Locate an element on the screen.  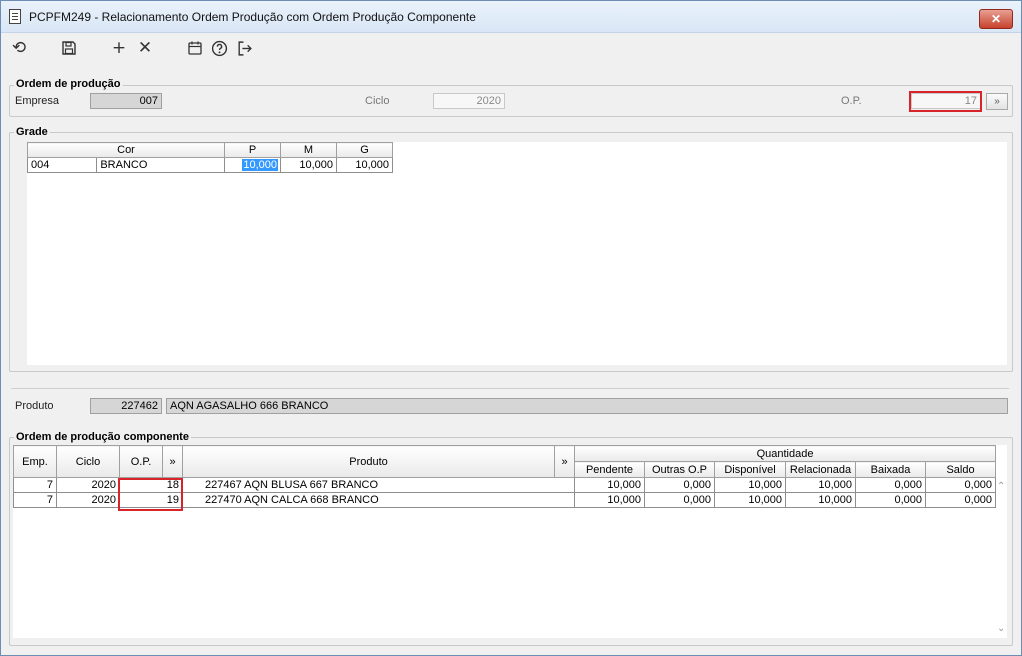
scroll-down-icon: ⌄ is located at coordinates (1001, 628).